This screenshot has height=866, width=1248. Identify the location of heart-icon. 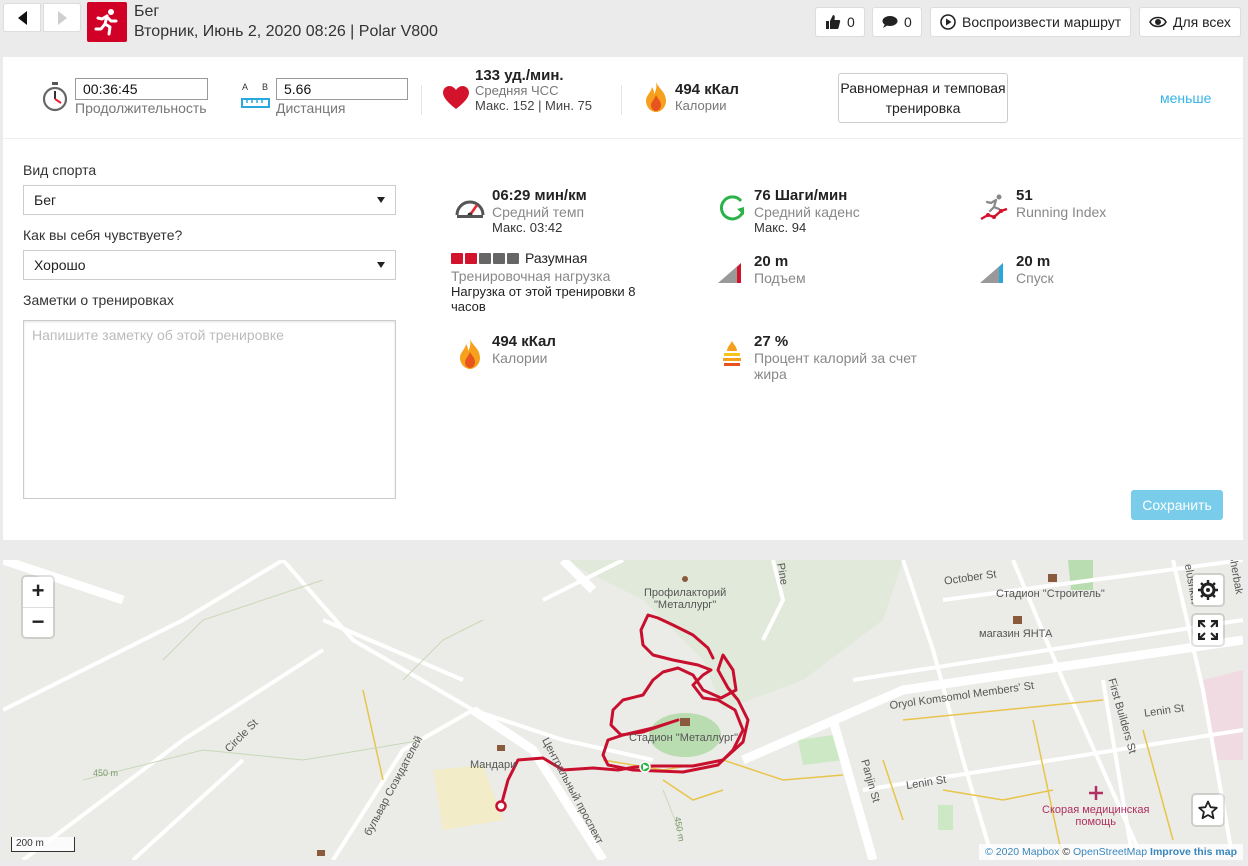
(456, 97).